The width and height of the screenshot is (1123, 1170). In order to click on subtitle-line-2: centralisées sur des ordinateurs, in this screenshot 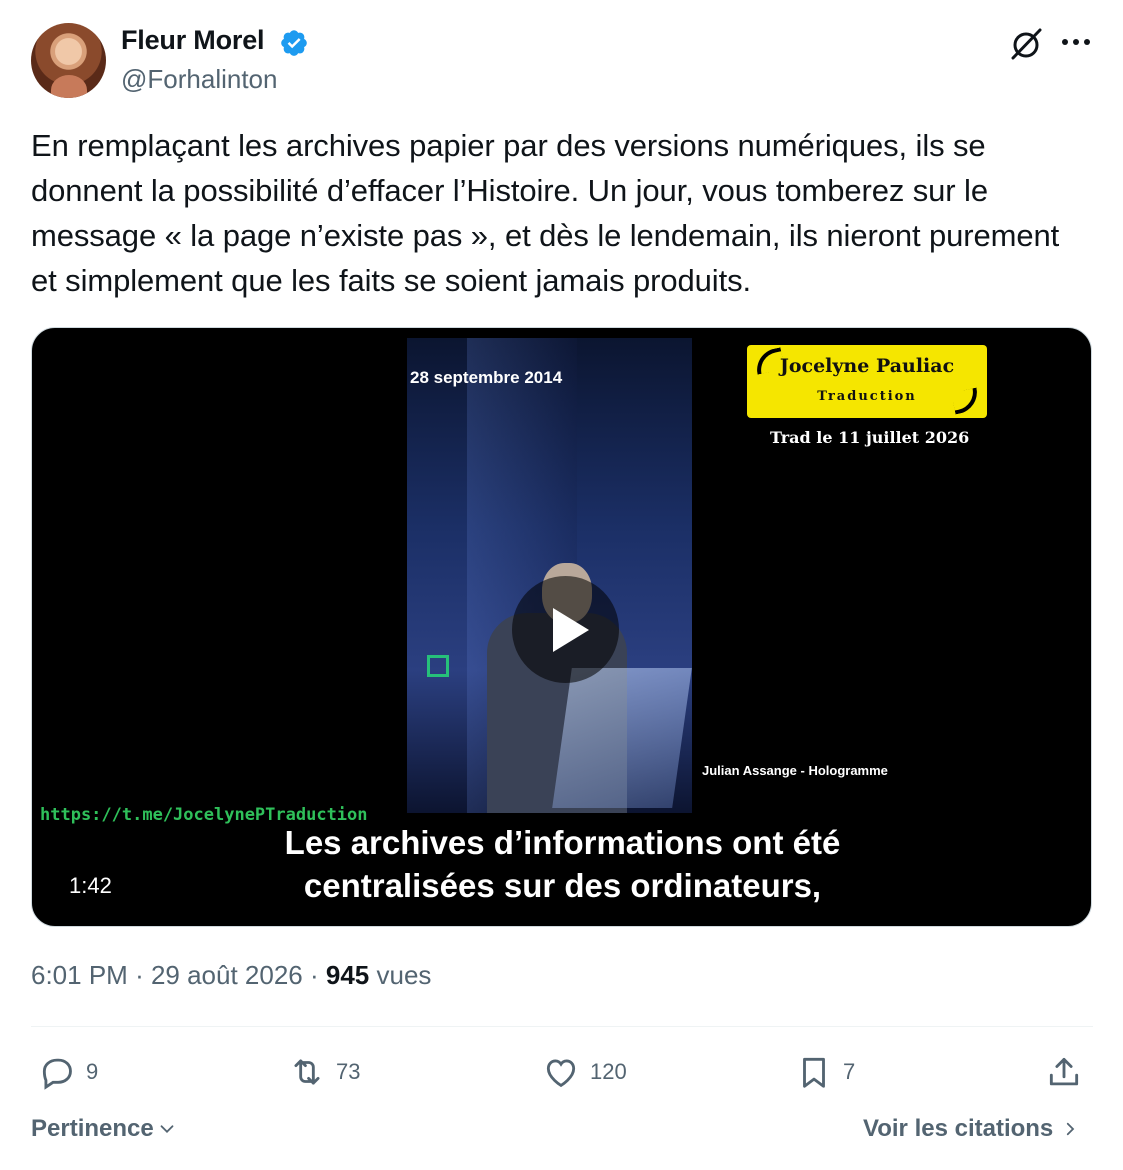, I will do `click(562, 885)`.